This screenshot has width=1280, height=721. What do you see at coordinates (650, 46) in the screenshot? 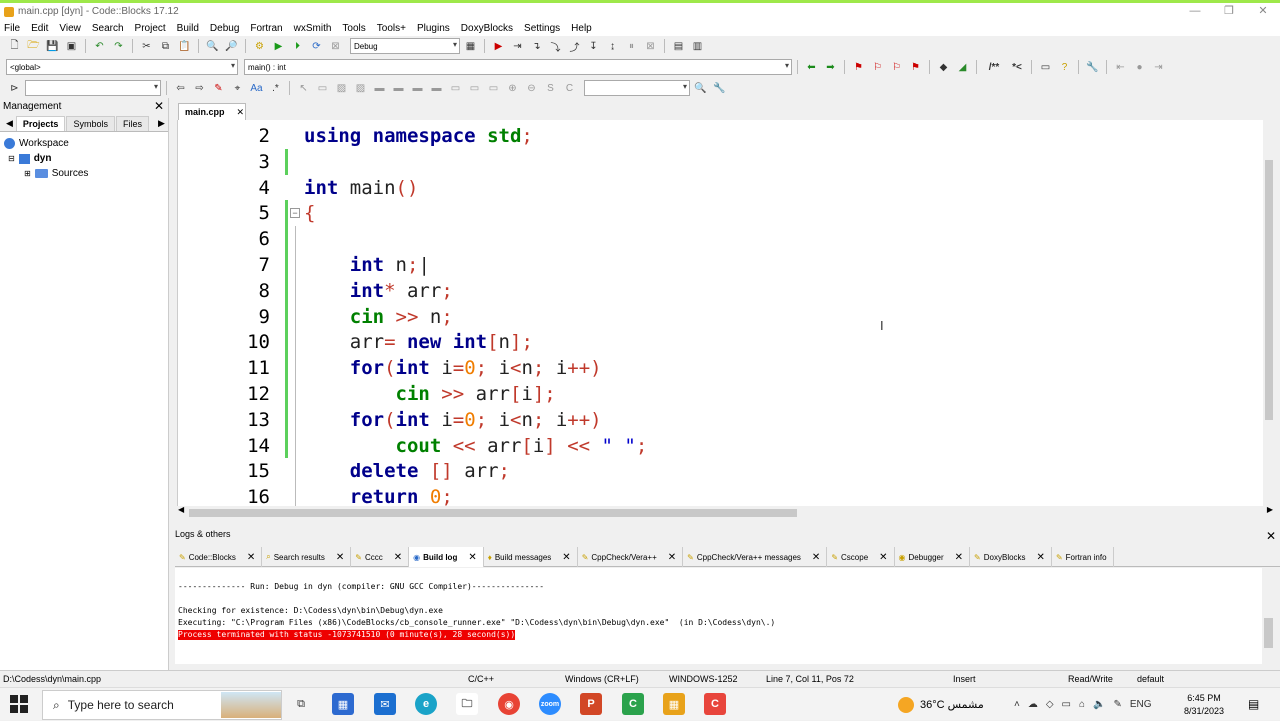
I see `stop-debug-icon: ⊠` at bounding box center [650, 46].